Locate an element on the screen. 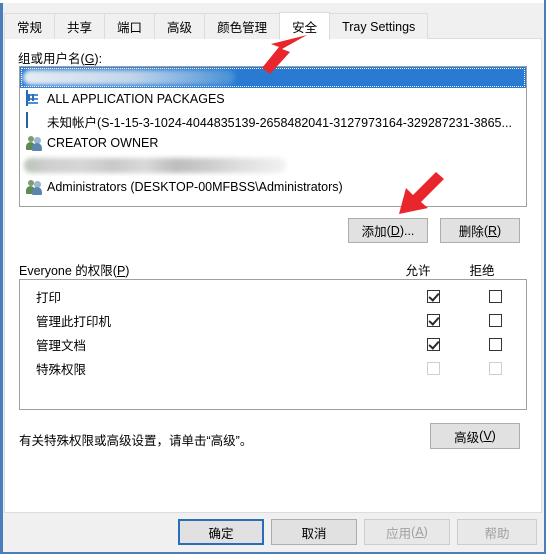  advanced-button: 高级(V) is located at coordinates (475, 436).